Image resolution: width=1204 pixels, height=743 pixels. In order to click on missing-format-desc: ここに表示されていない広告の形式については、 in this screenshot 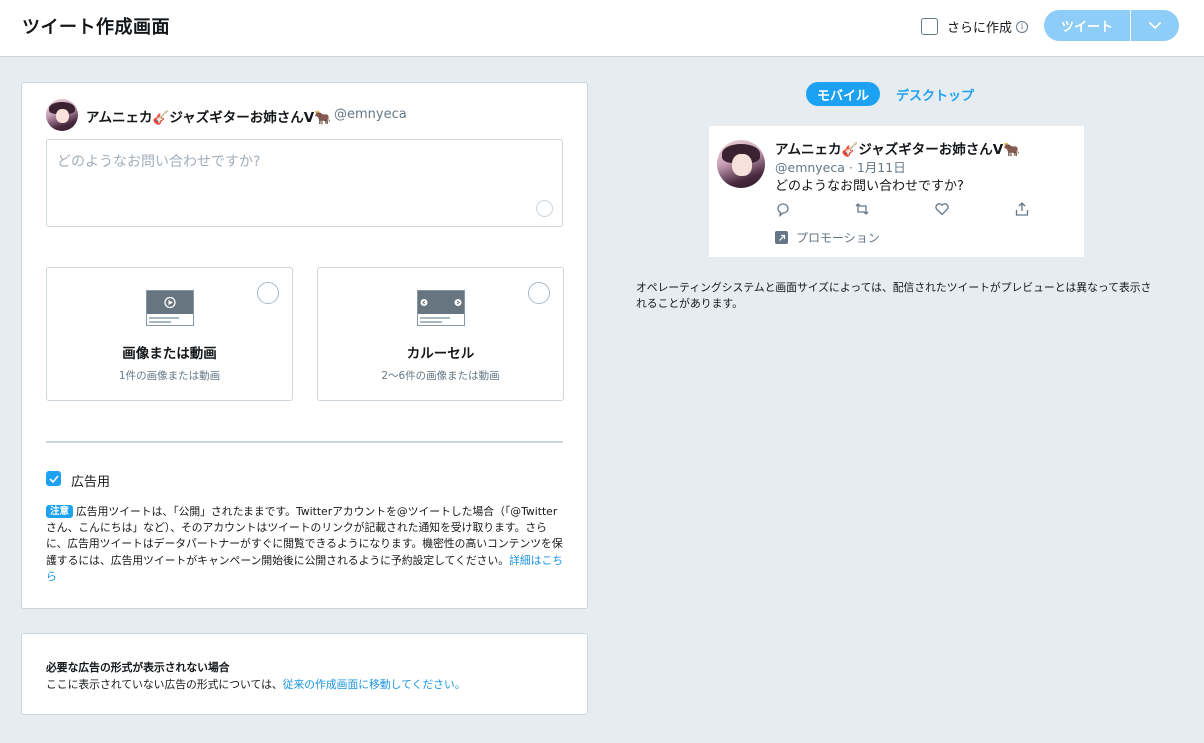, I will do `click(164, 684)`.